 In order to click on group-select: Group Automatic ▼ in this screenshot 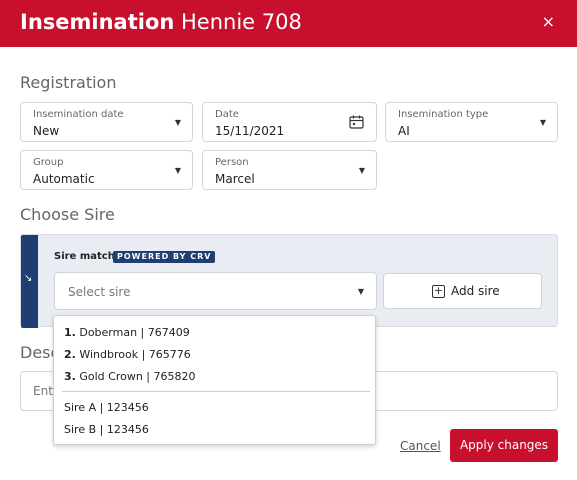, I will do `click(106, 170)`.